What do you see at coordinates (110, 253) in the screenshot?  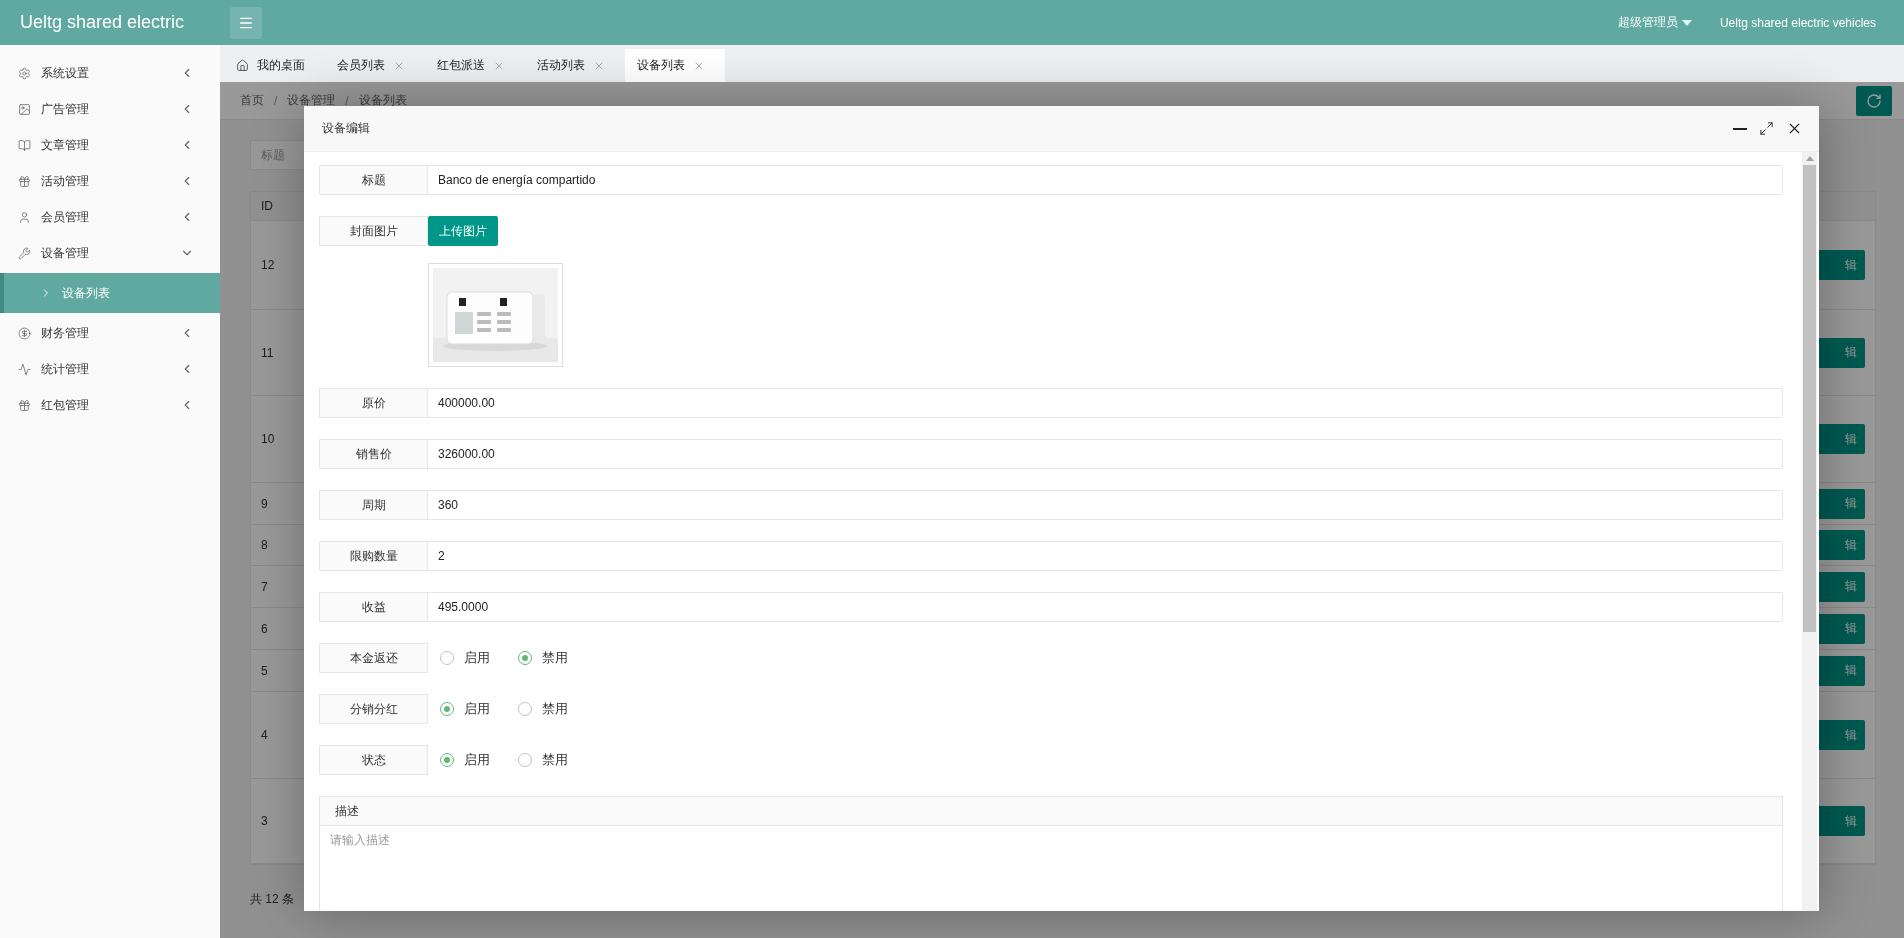 I see `sidebar-item: 设备管理` at bounding box center [110, 253].